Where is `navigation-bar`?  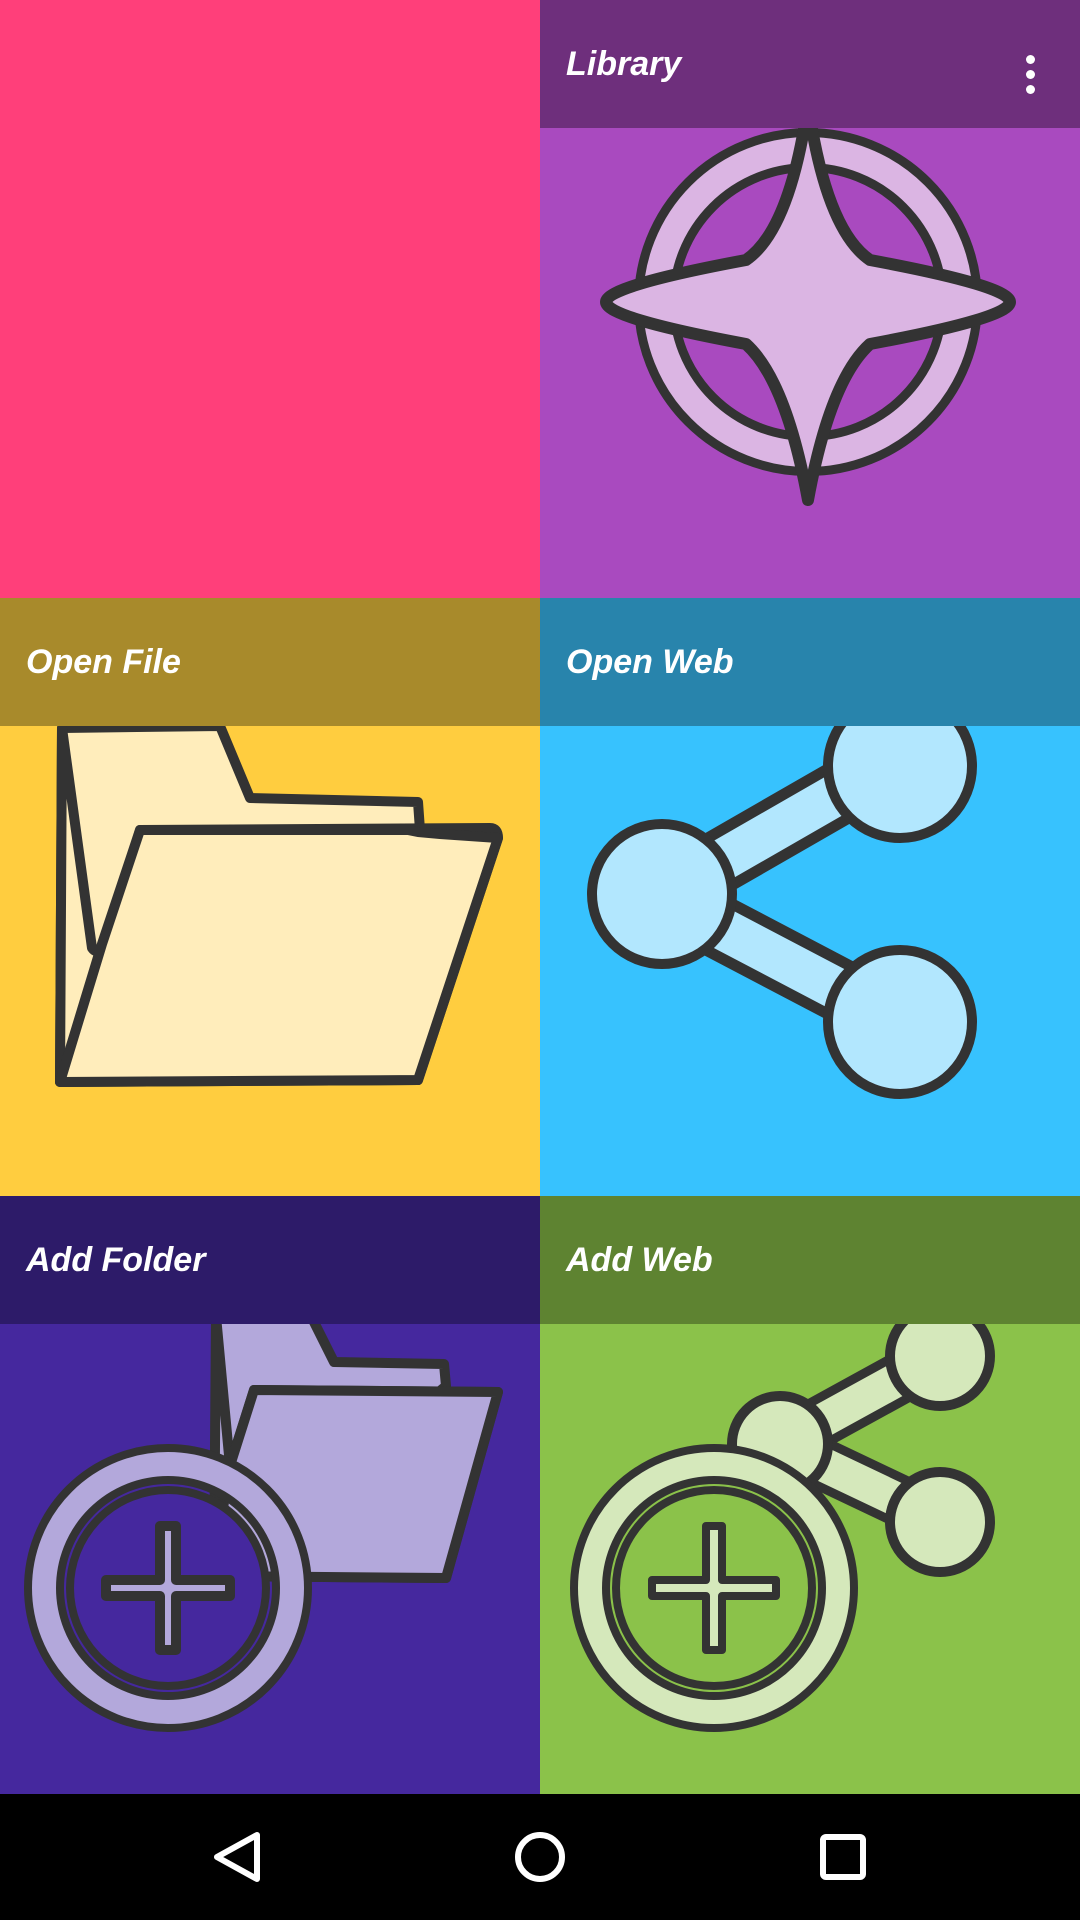 navigation-bar is located at coordinates (540, 1857).